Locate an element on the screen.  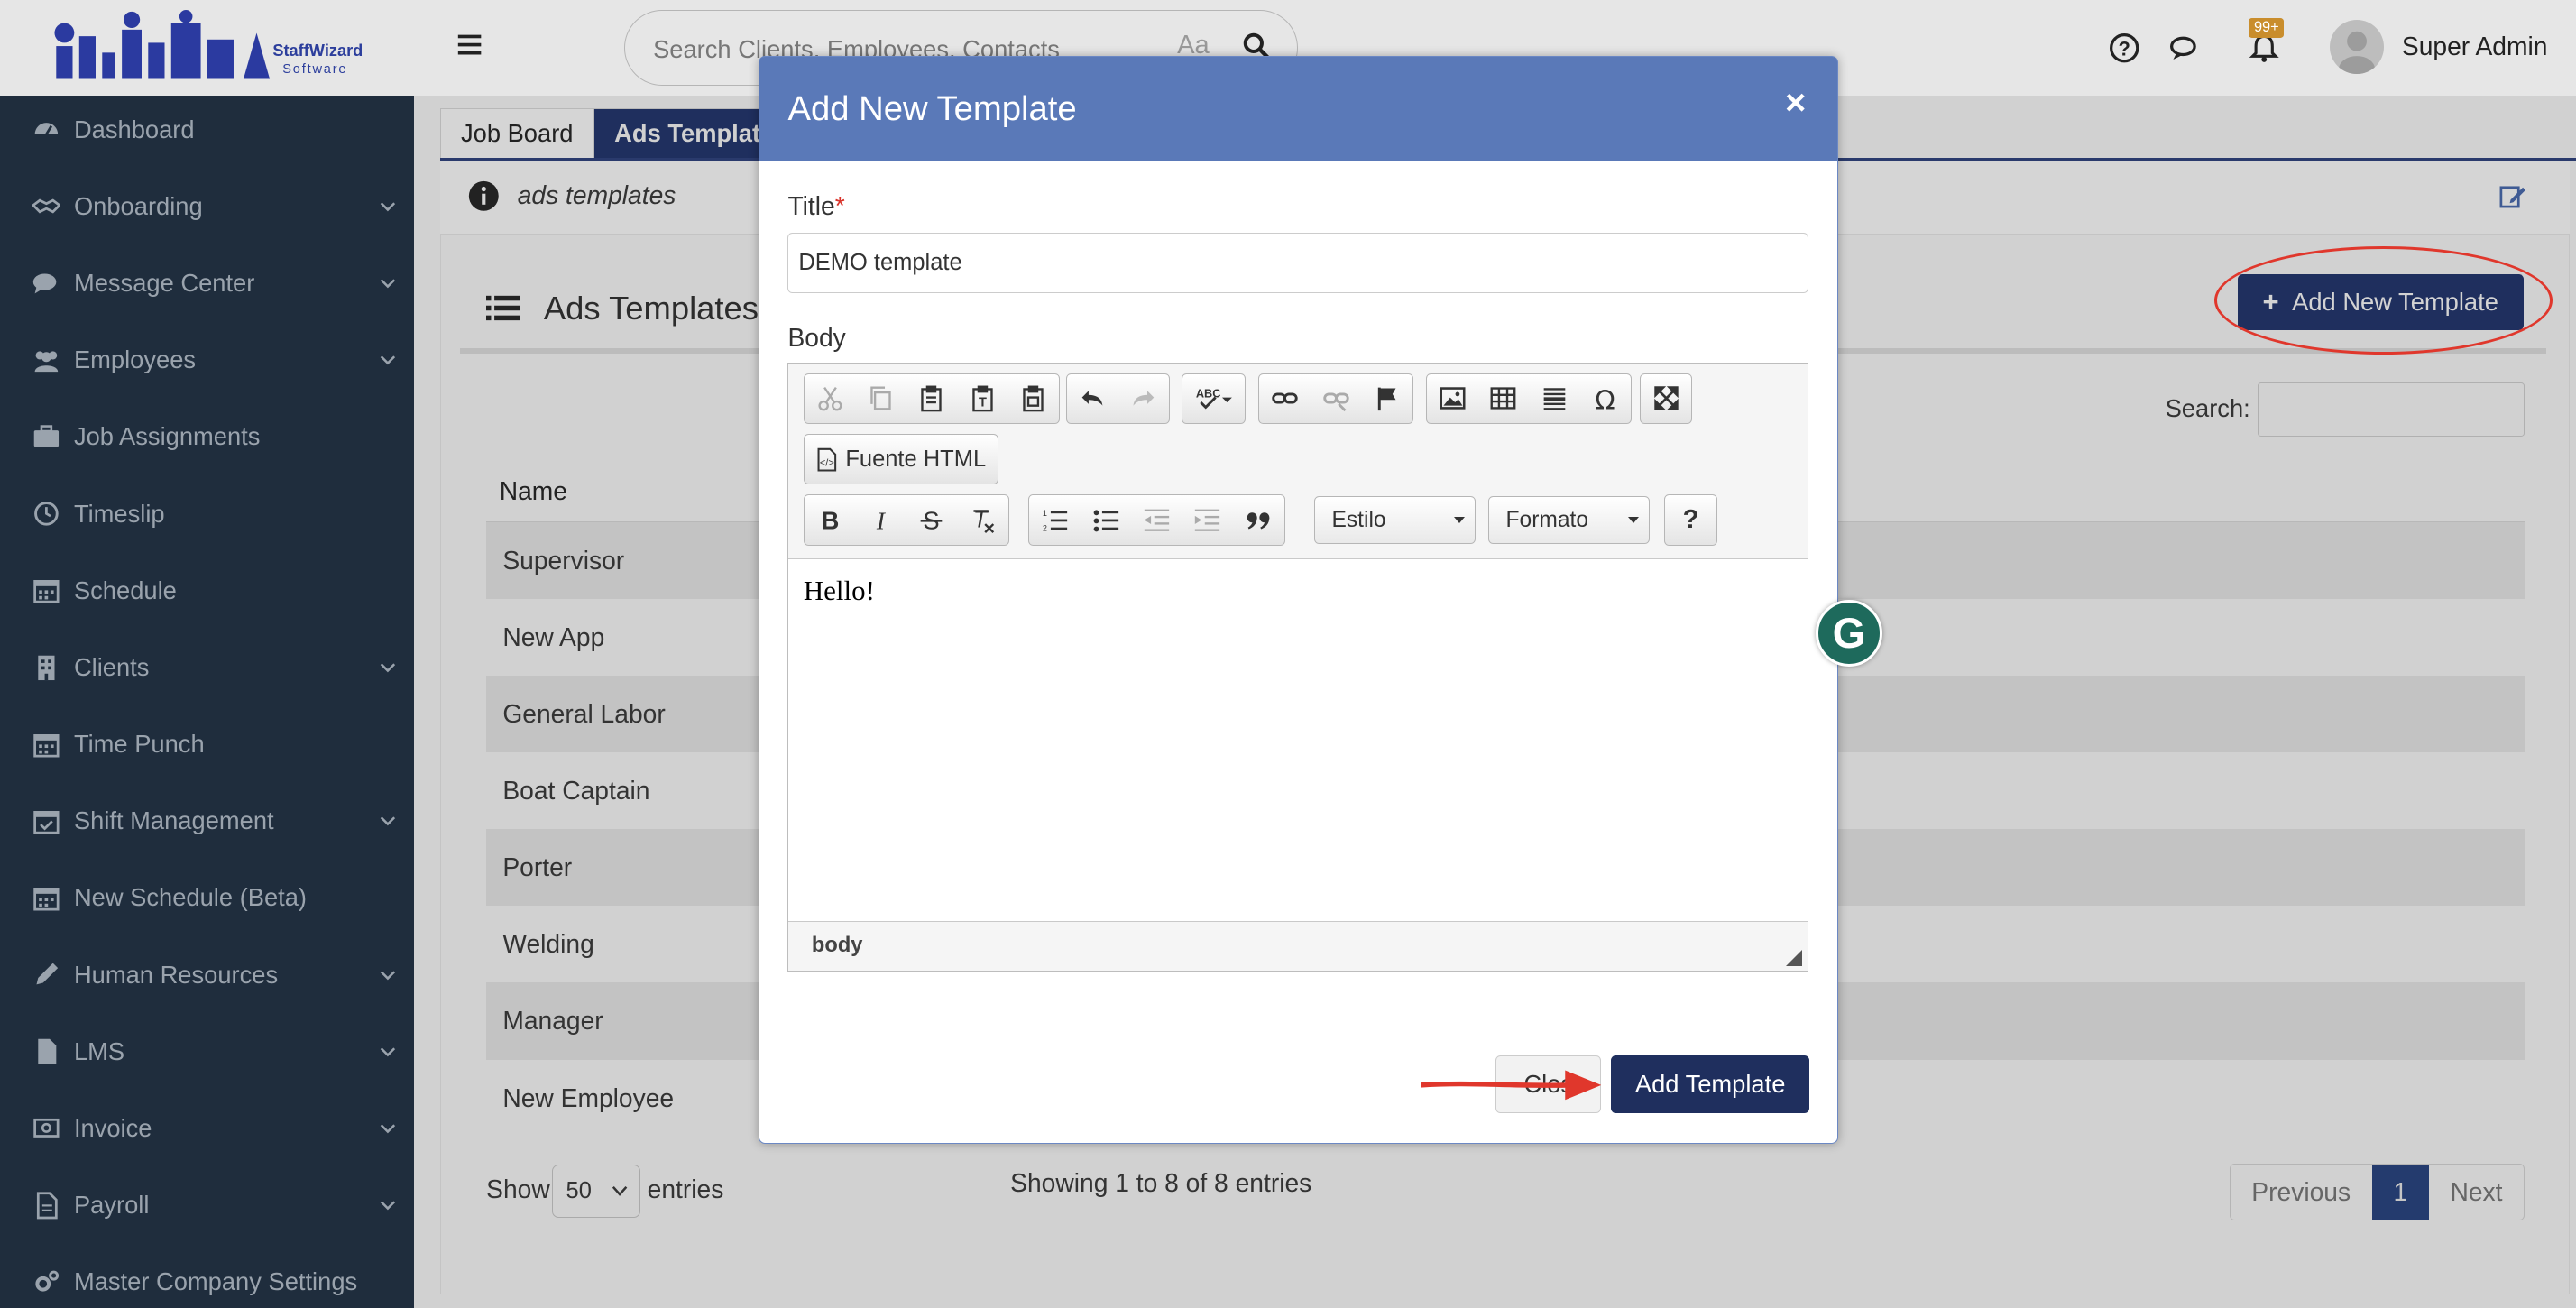
sidebar-item-payroll: Payroll is located at coordinates (207, 1205).